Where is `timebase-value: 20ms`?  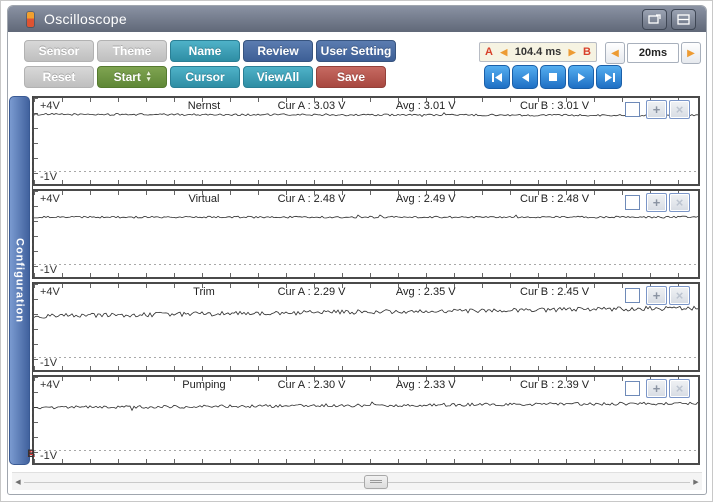
timebase-value: 20ms is located at coordinates (653, 53).